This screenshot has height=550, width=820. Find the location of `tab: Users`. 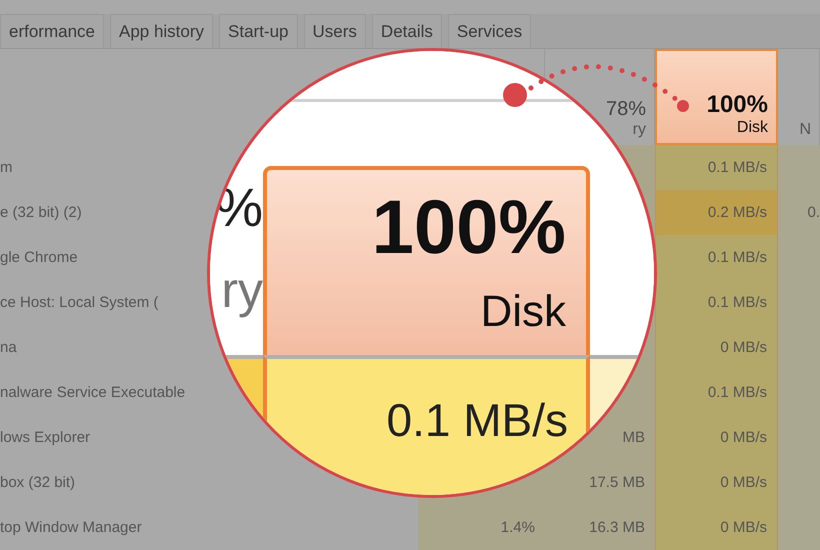

tab: Users is located at coordinates (335, 31).